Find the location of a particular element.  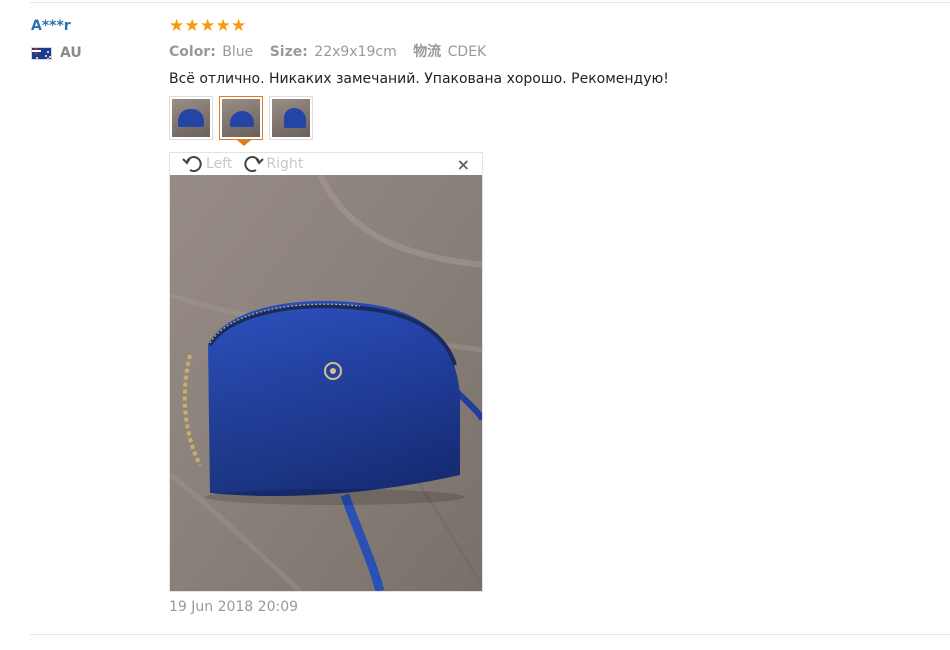

rotate-left-button: Left is located at coordinates (207, 164).